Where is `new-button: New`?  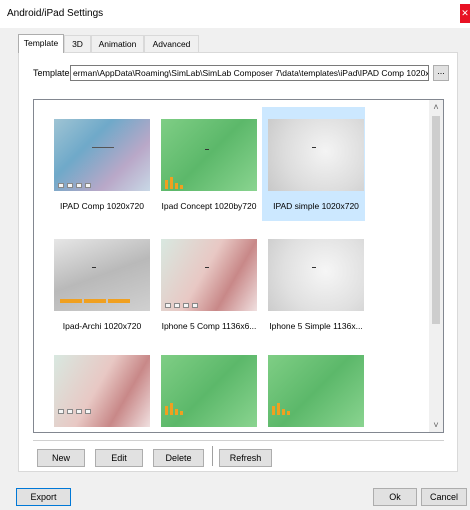 new-button: New is located at coordinates (61, 458).